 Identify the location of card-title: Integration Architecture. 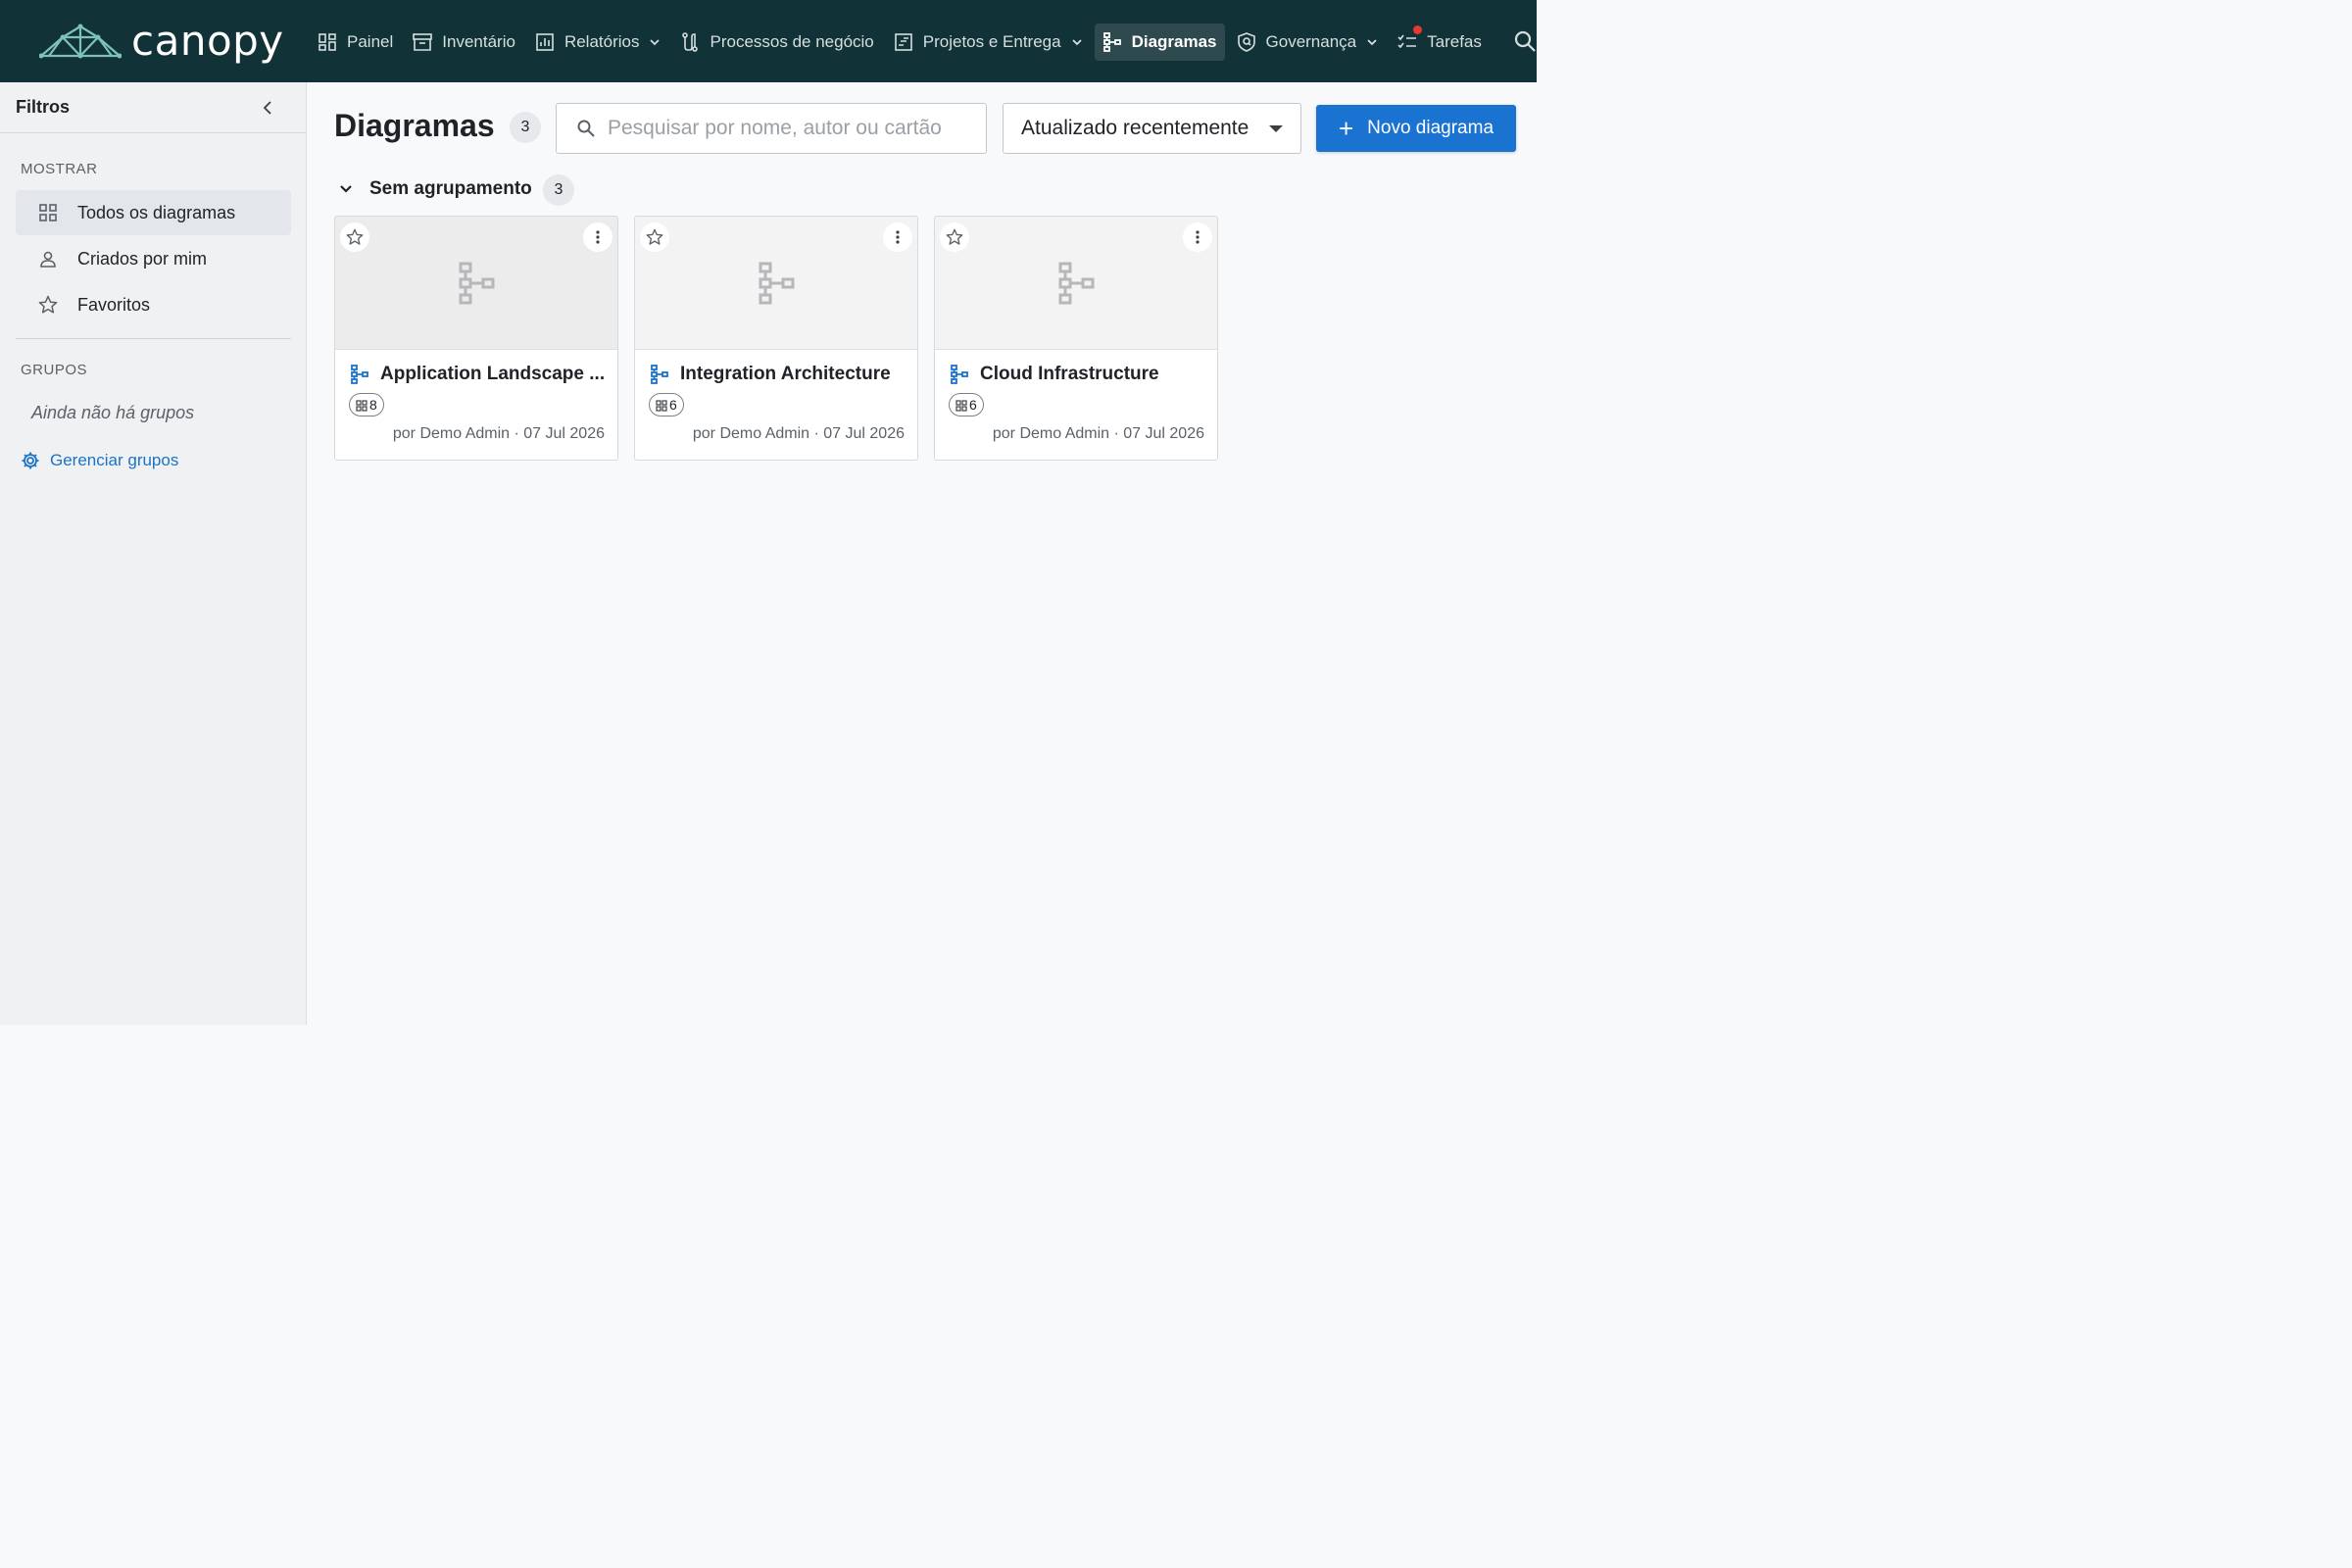
(785, 374).